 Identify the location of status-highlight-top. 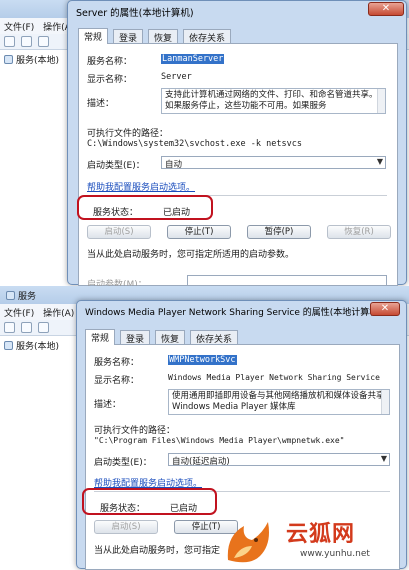
(145, 207).